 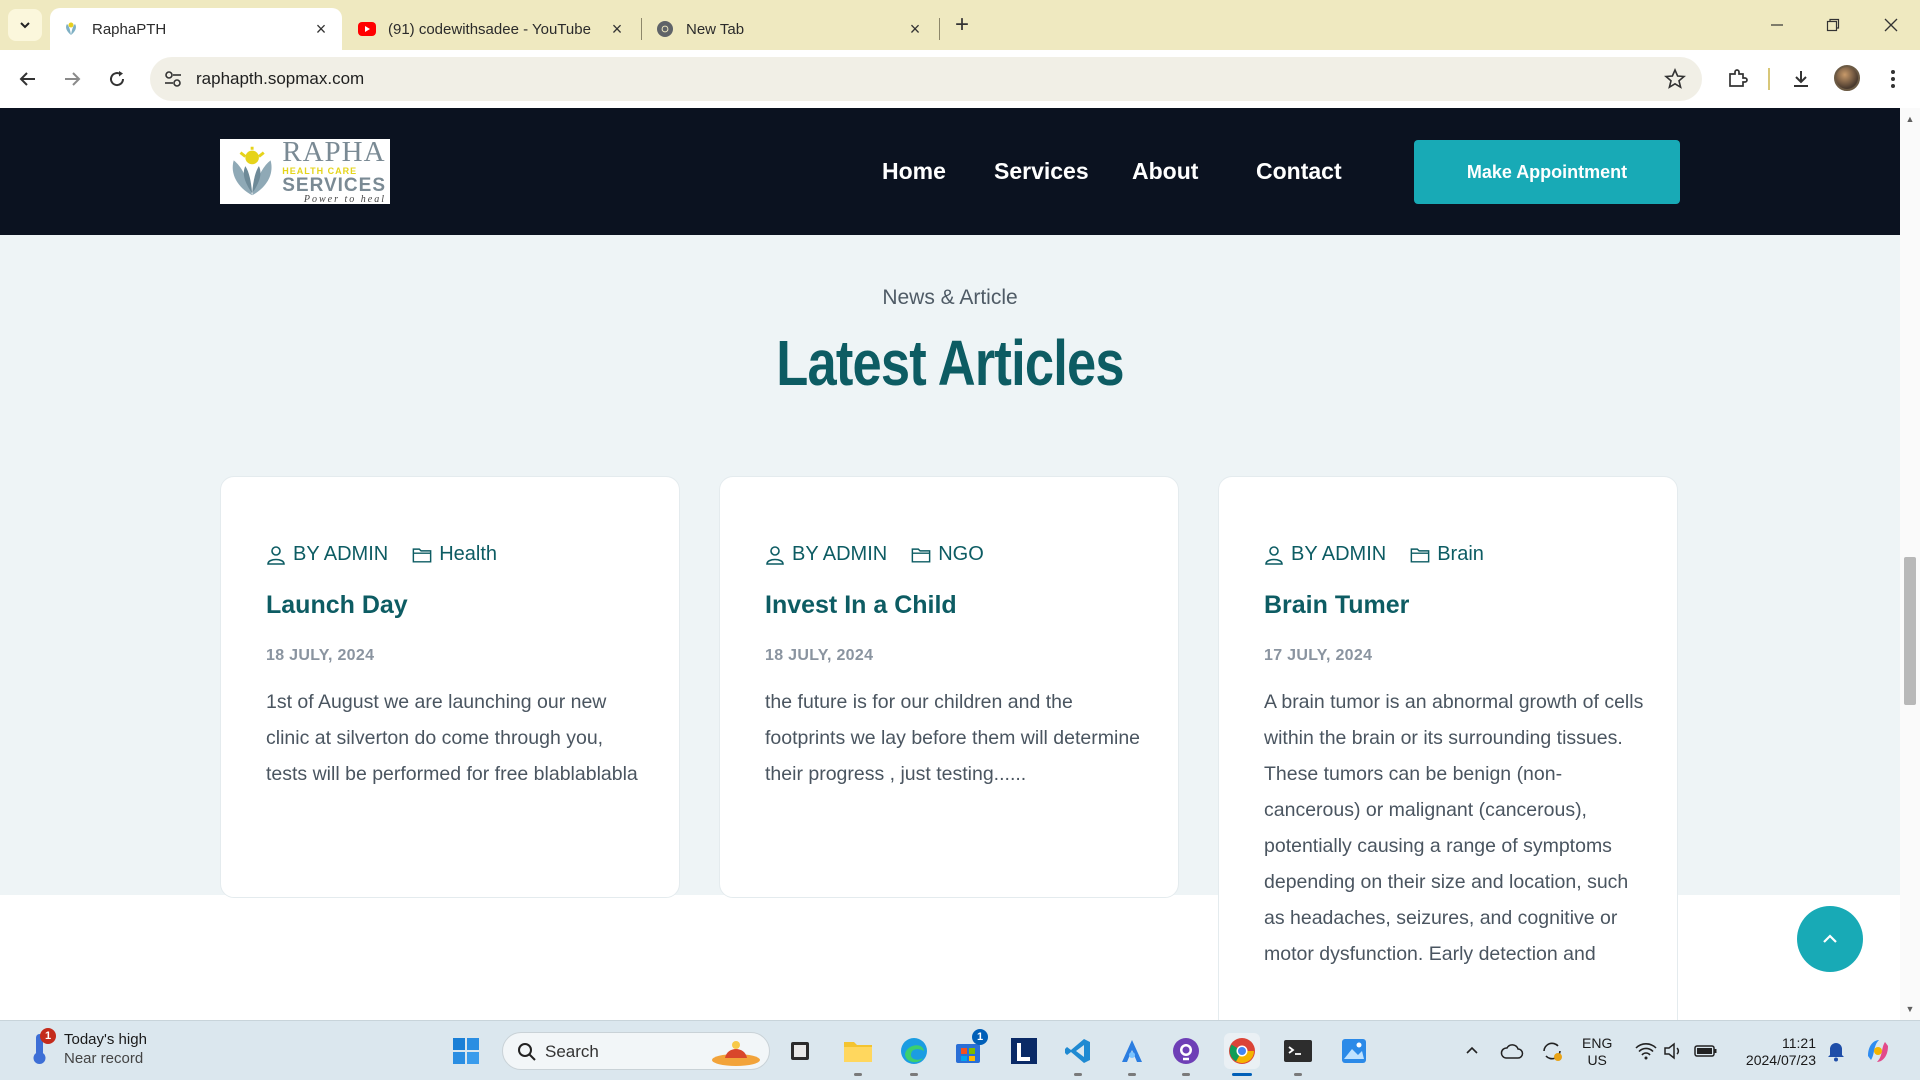 I want to click on restore-icon, so click(x=1833, y=25).